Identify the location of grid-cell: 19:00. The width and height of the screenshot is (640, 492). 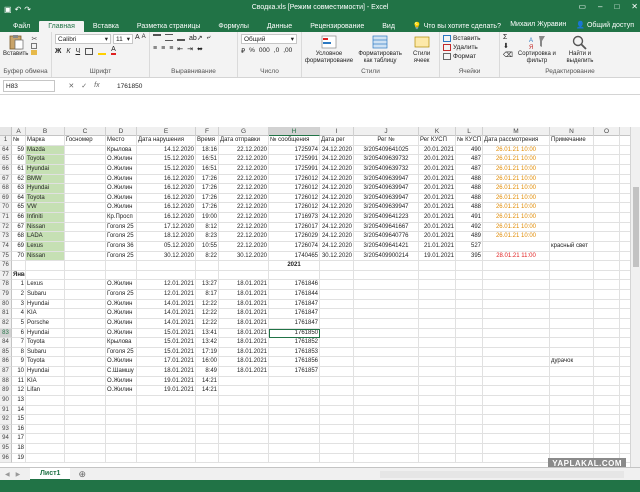
(207, 218).